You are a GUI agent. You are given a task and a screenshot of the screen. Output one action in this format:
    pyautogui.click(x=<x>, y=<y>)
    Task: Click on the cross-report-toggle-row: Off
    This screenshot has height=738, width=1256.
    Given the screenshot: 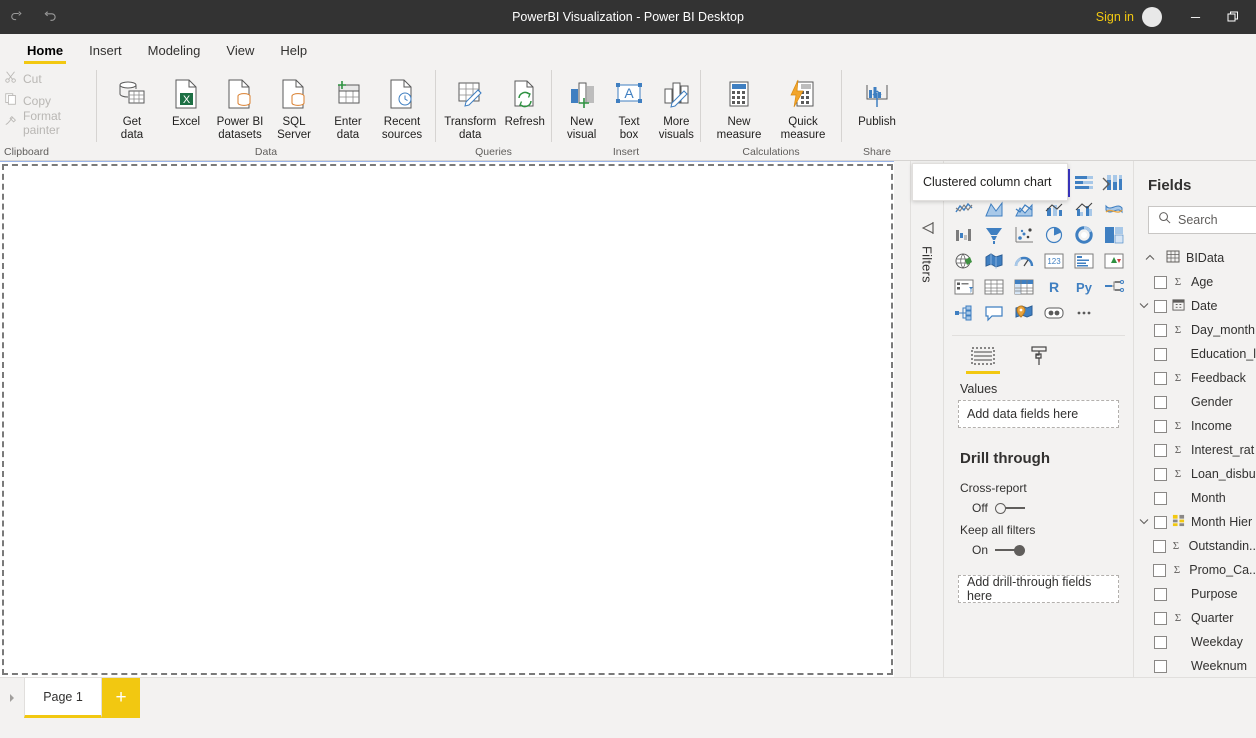 What is the action you would take?
    pyautogui.click(x=1038, y=505)
    